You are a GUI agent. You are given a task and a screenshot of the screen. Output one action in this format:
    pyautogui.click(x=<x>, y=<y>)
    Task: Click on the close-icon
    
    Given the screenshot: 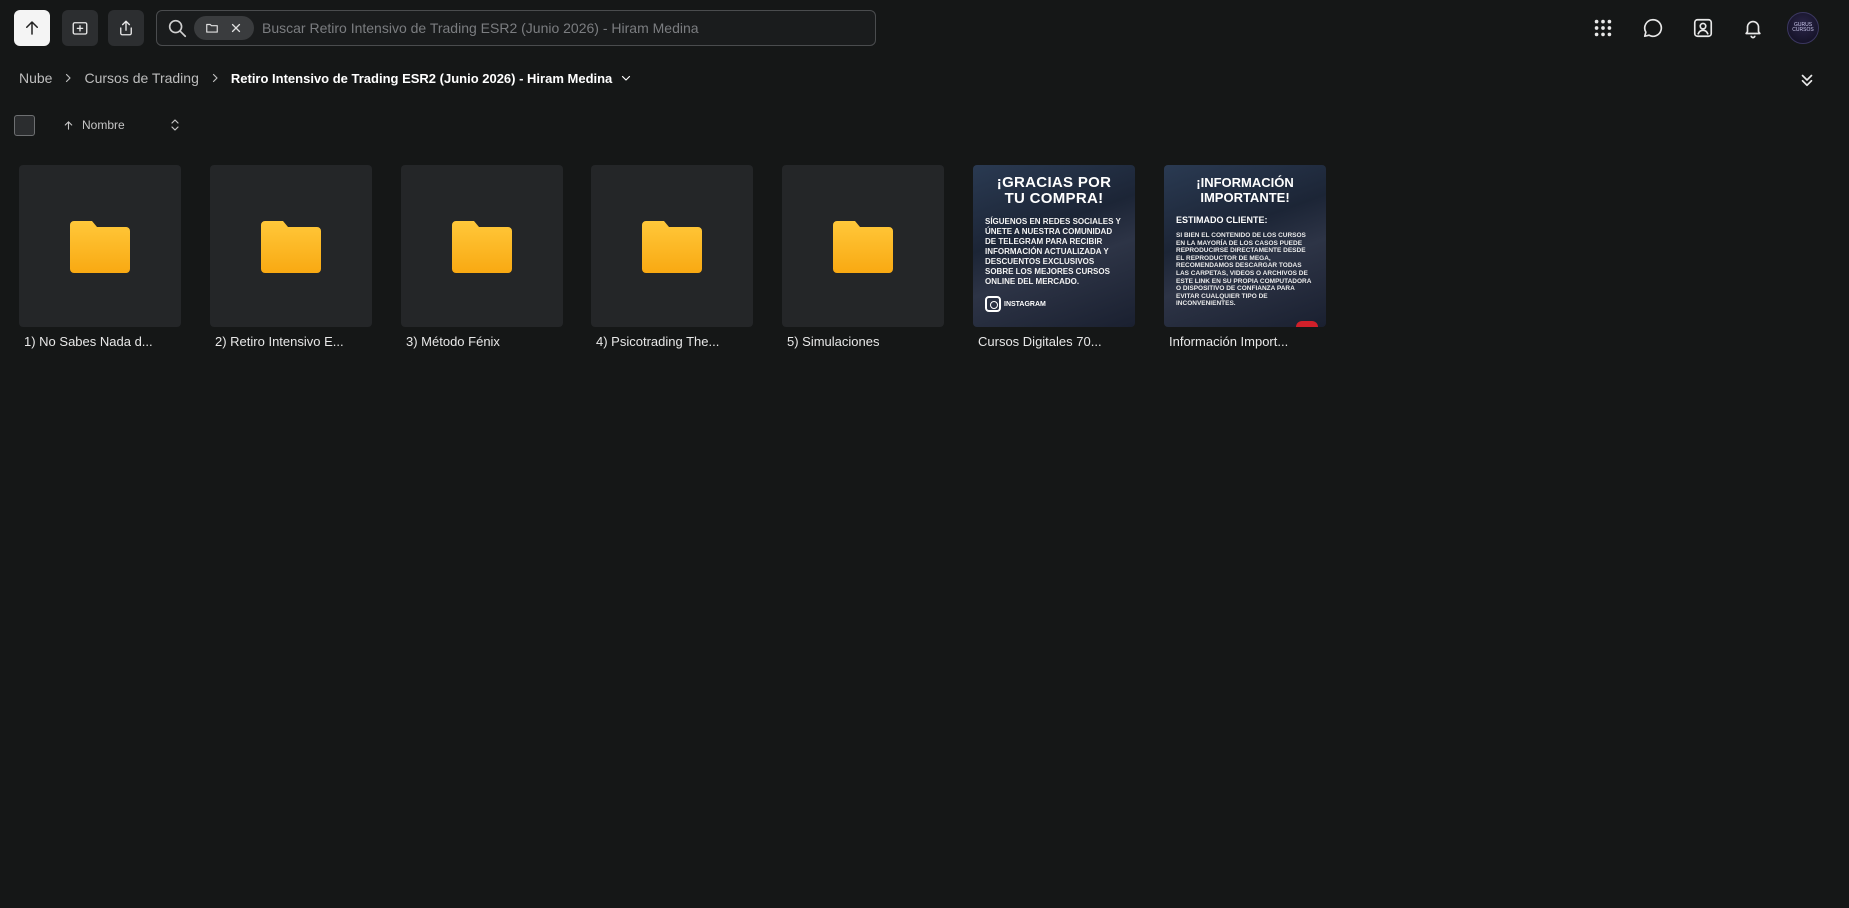 What is the action you would take?
    pyautogui.click(x=236, y=28)
    